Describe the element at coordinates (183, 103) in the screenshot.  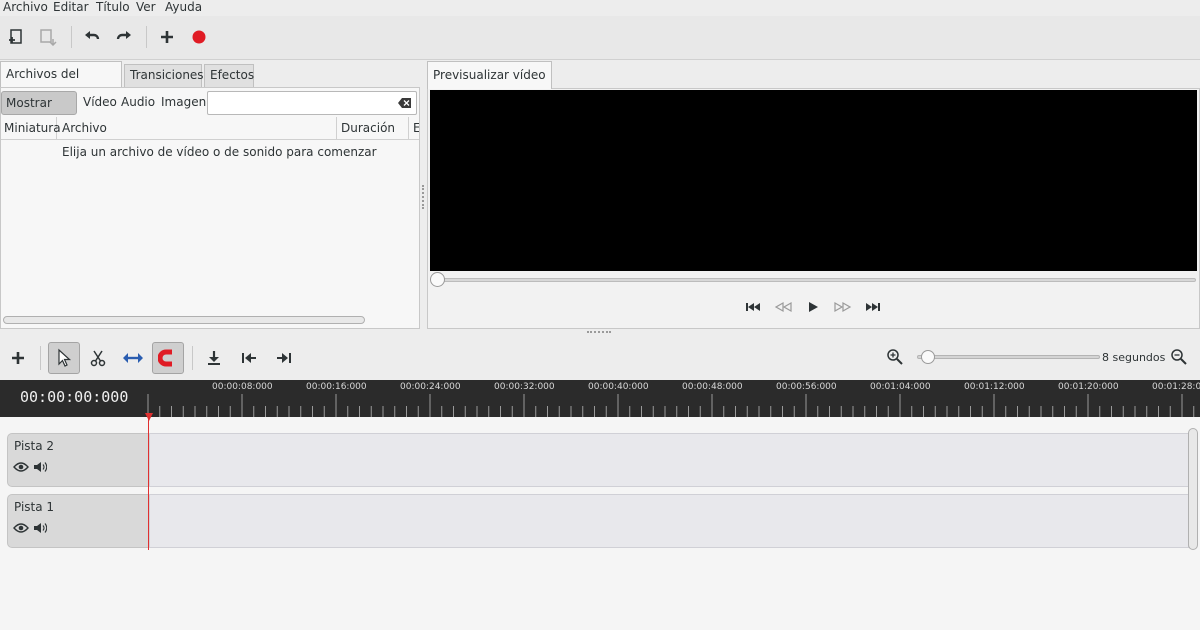
I see `filter-image-button: Imagen` at that location.